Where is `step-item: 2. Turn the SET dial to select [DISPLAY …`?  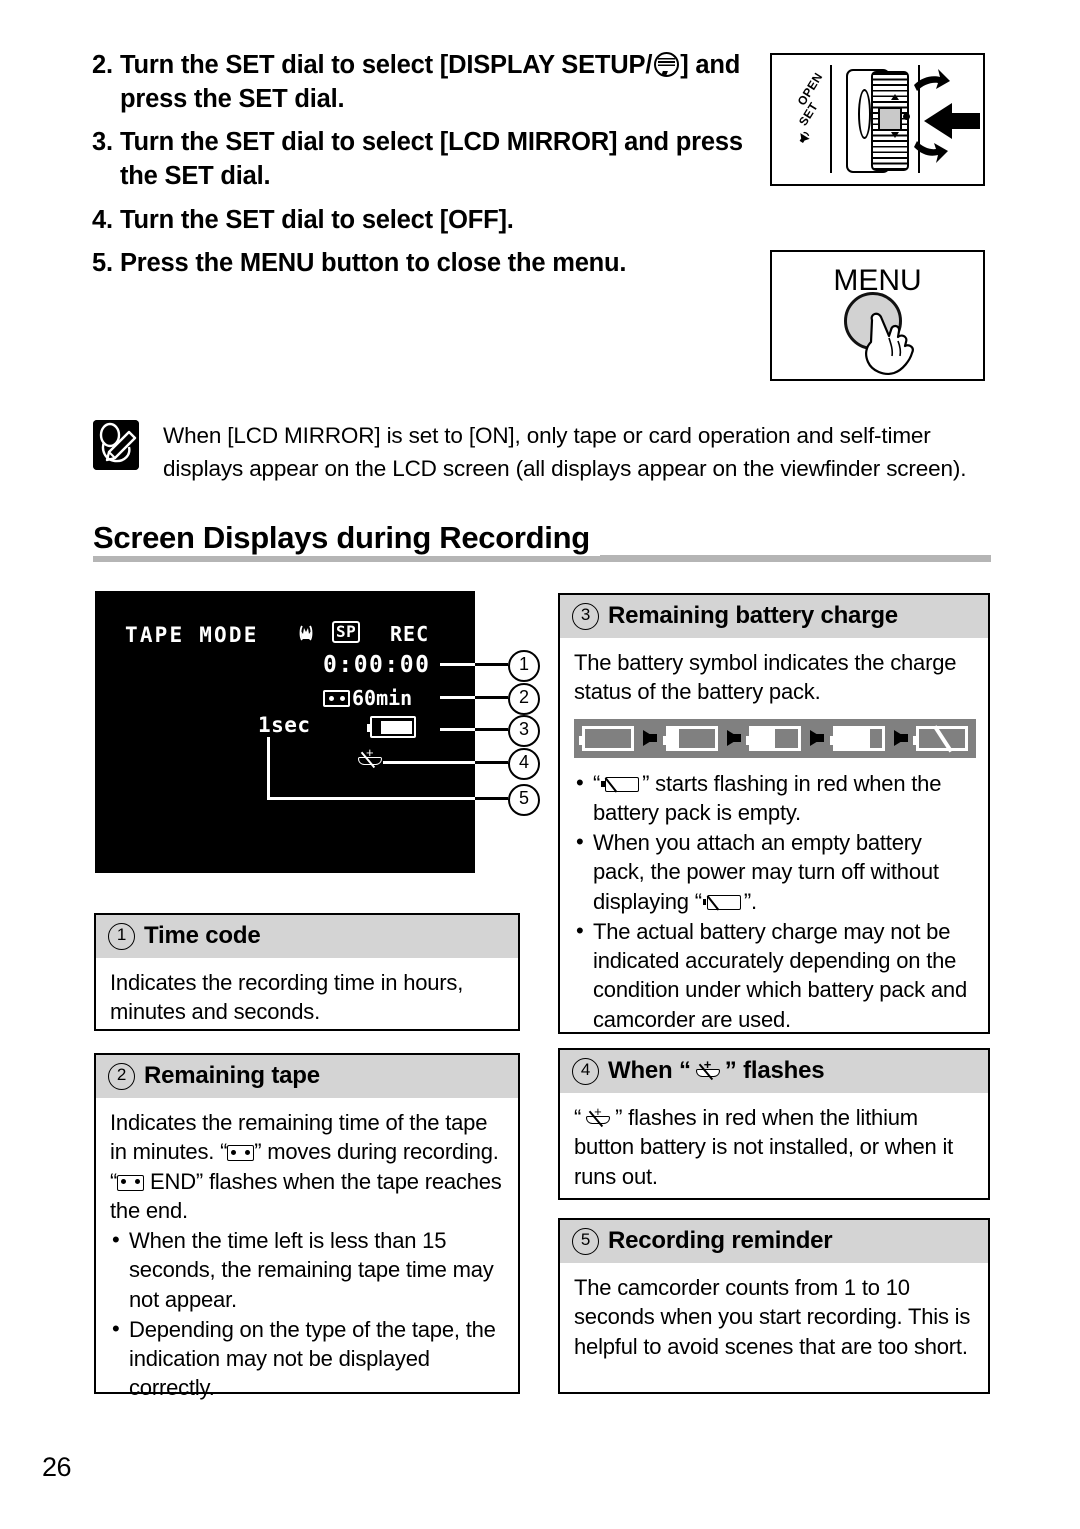
step-item: 2. Turn the SET dial to select [DISPLAY … is located at coordinates (422, 82).